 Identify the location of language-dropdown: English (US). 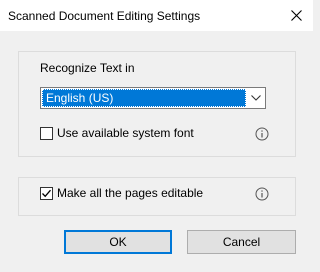
(153, 98).